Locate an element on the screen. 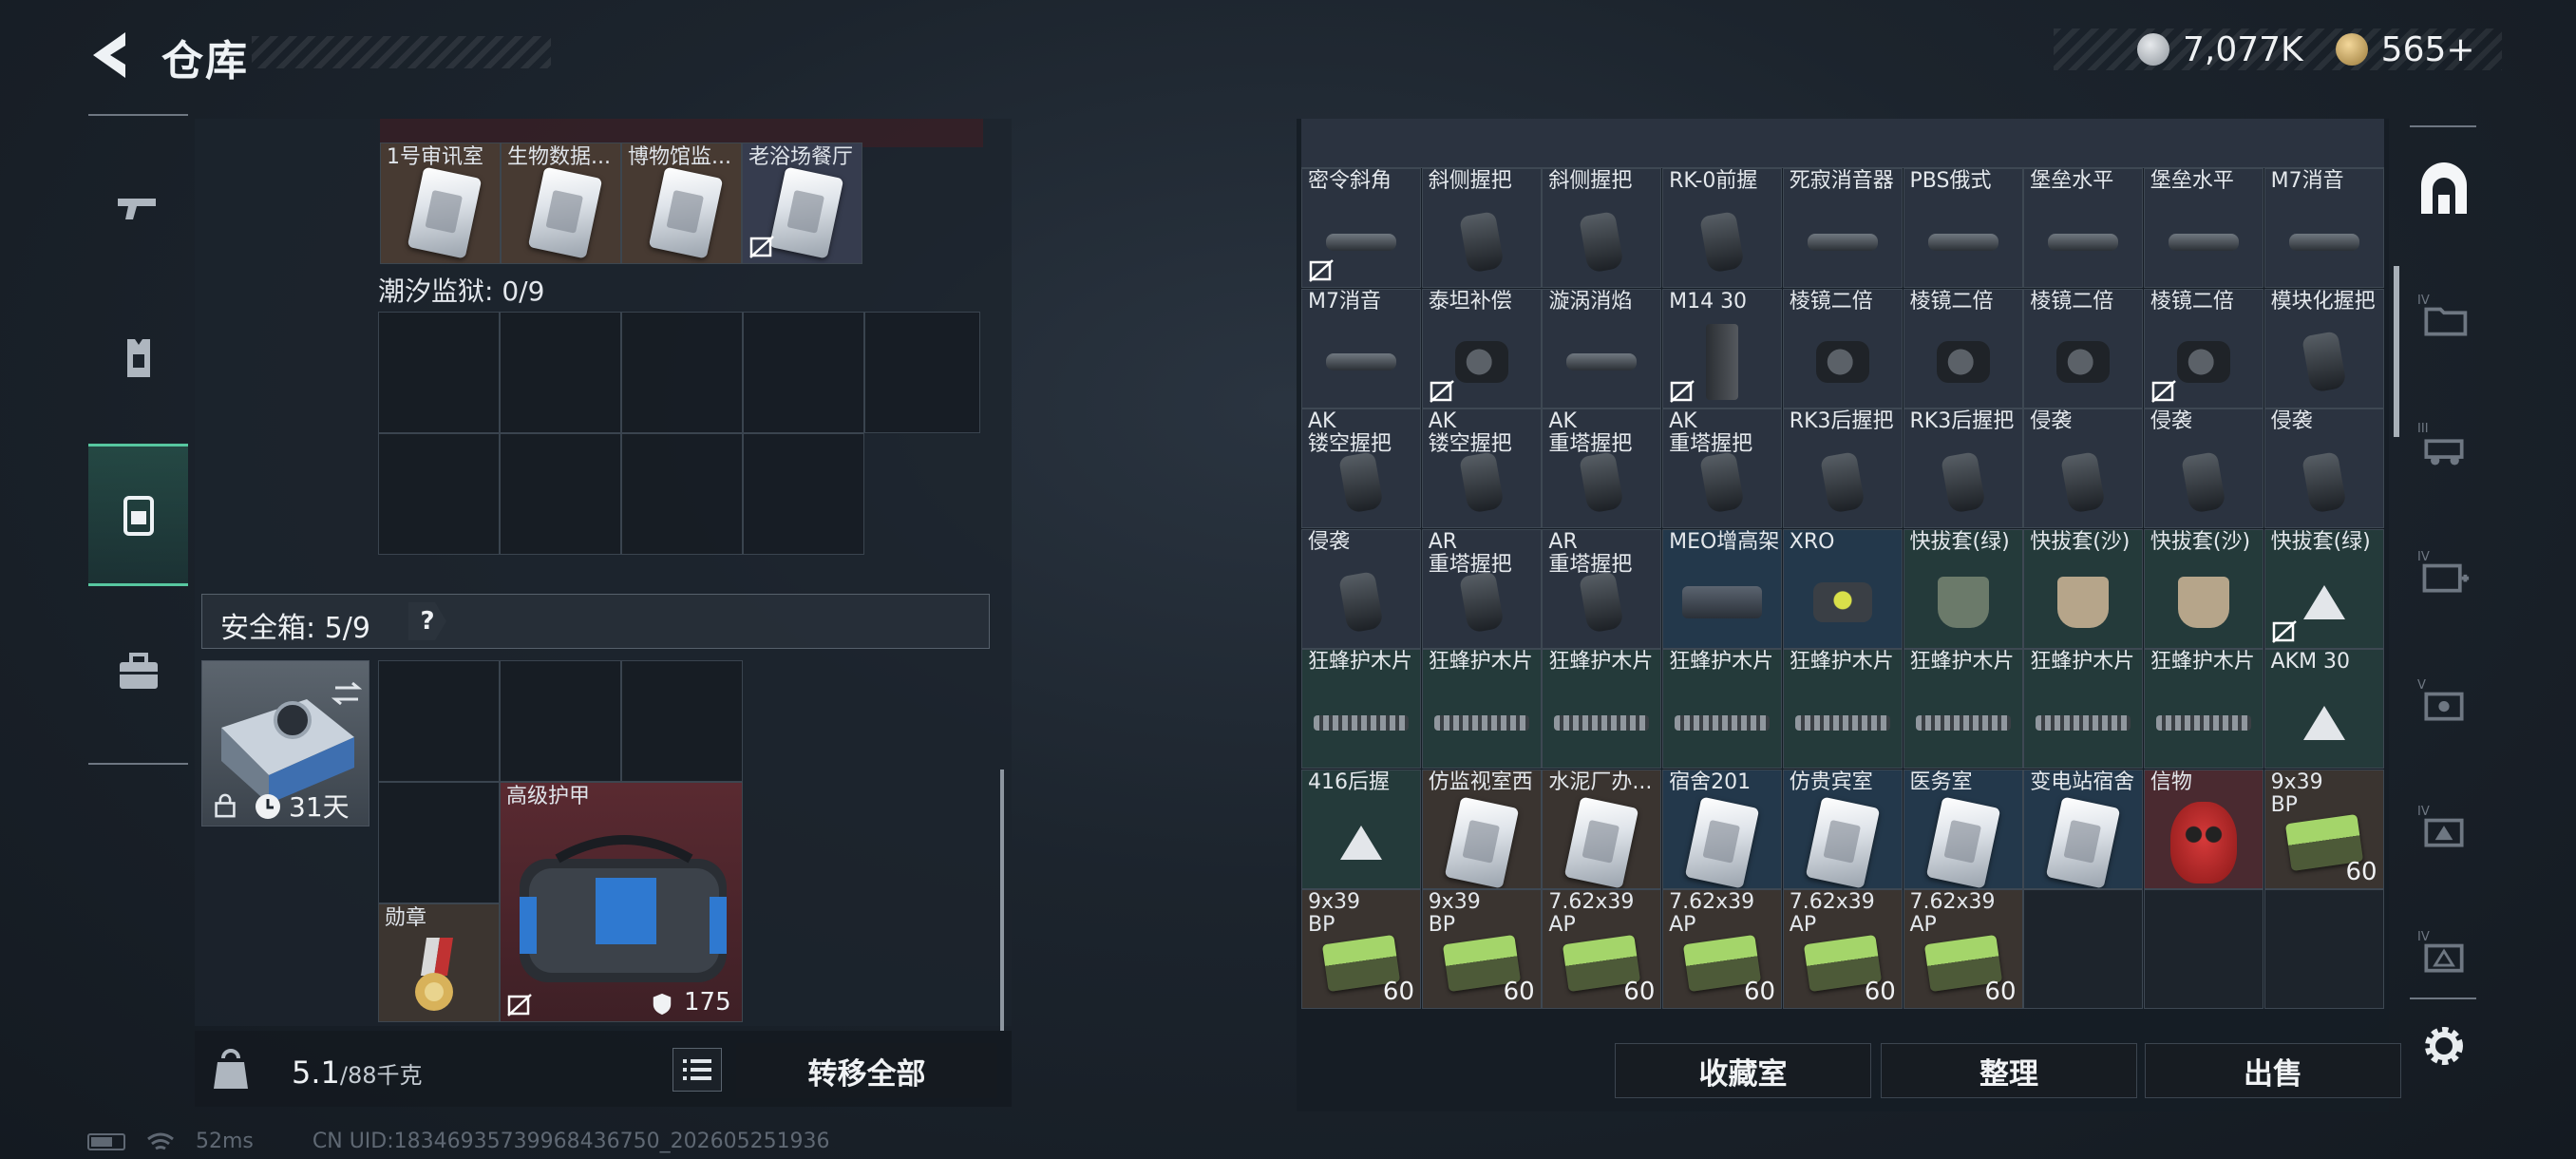 This screenshot has height=1159, width=2576. inventory-item: MEO增高架 is located at coordinates (1722, 588).